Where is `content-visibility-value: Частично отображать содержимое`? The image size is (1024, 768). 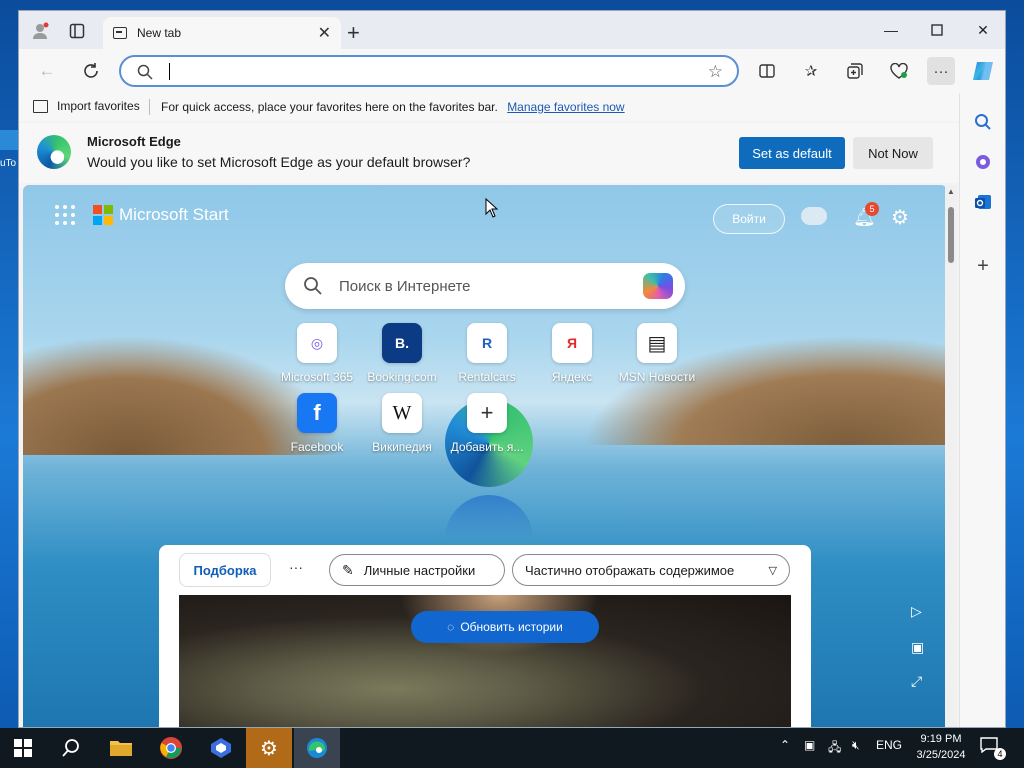 content-visibility-value: Частично отображать содержимое is located at coordinates (630, 570).